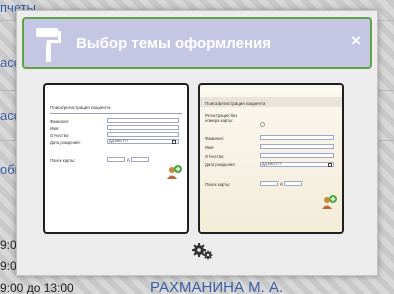  What do you see at coordinates (37, 287) in the screenshot?
I see `schedule-time: 9:00 до 13:00` at bounding box center [37, 287].